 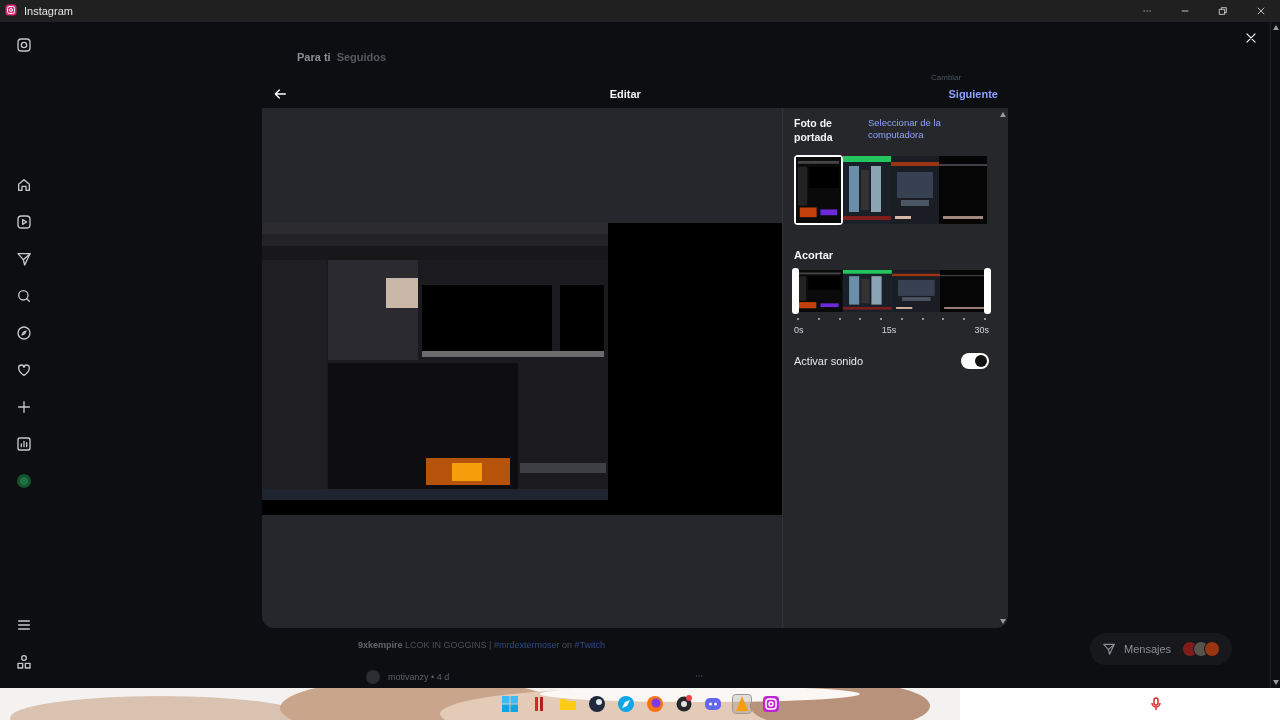 What do you see at coordinates (814, 255) in the screenshot?
I see `section-title: Acortar` at bounding box center [814, 255].